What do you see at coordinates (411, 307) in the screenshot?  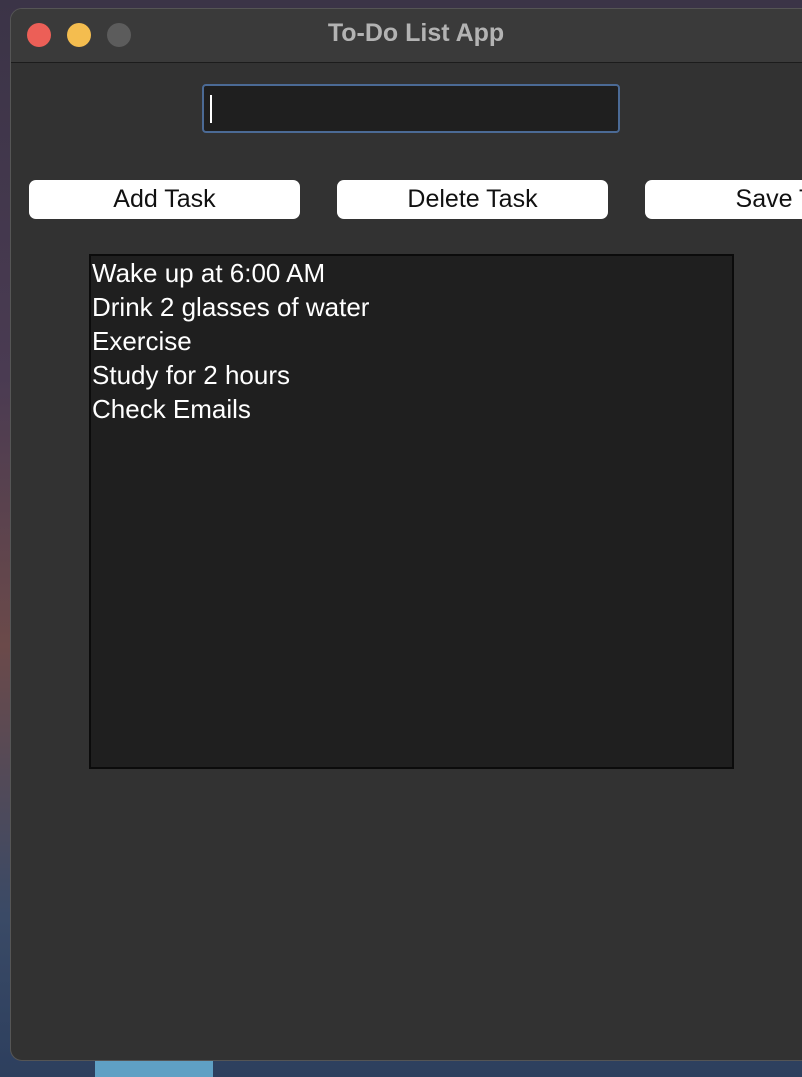 I see `list-item: Drink 2 glasses of water` at bounding box center [411, 307].